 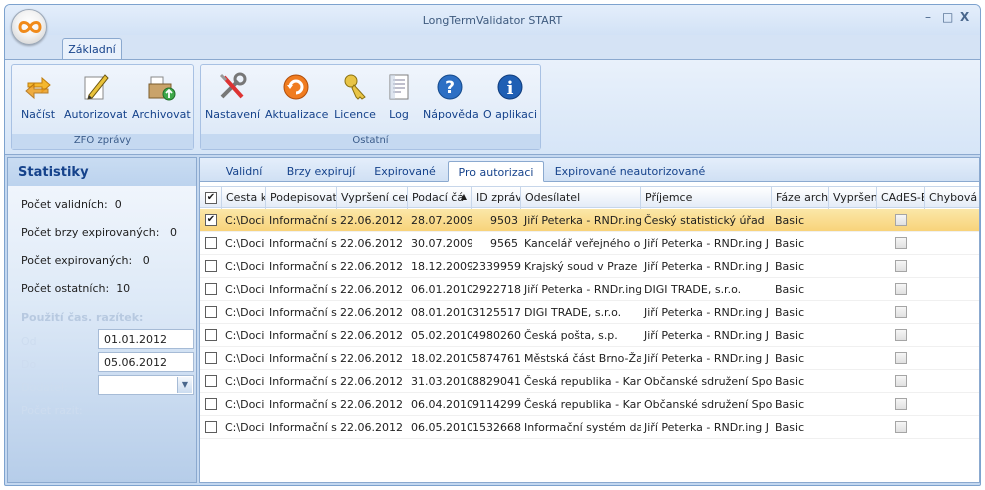 What do you see at coordinates (233, 96) in the screenshot?
I see `nastaveni-button: Nastavení` at bounding box center [233, 96].